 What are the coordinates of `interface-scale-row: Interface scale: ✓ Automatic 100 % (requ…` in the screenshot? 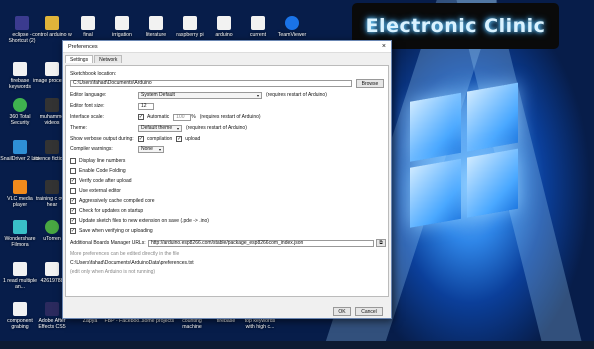 It's located at (165, 117).